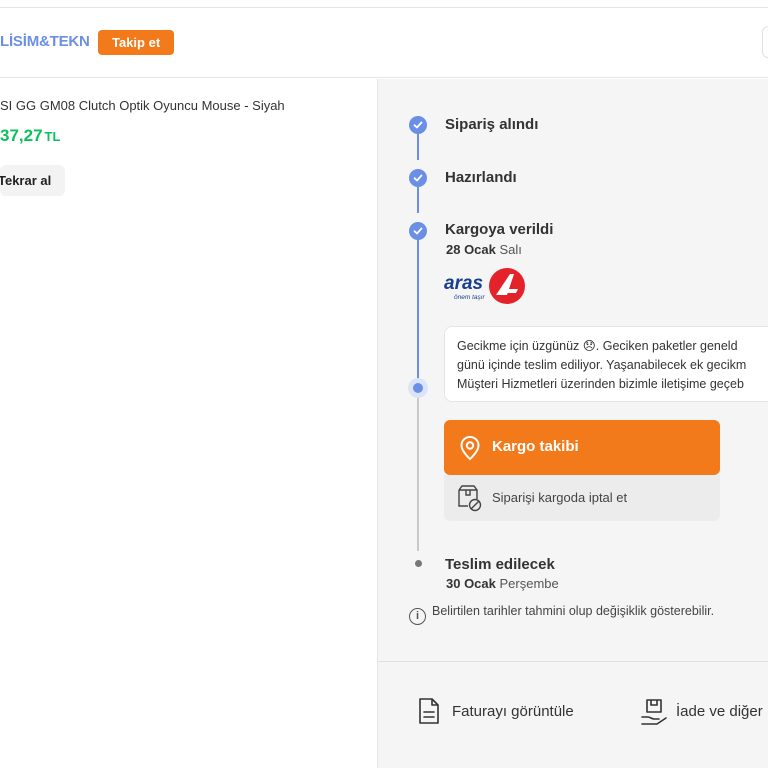  What do you see at coordinates (510, 249) in the screenshot?
I see `shipped-day: Salı` at bounding box center [510, 249].